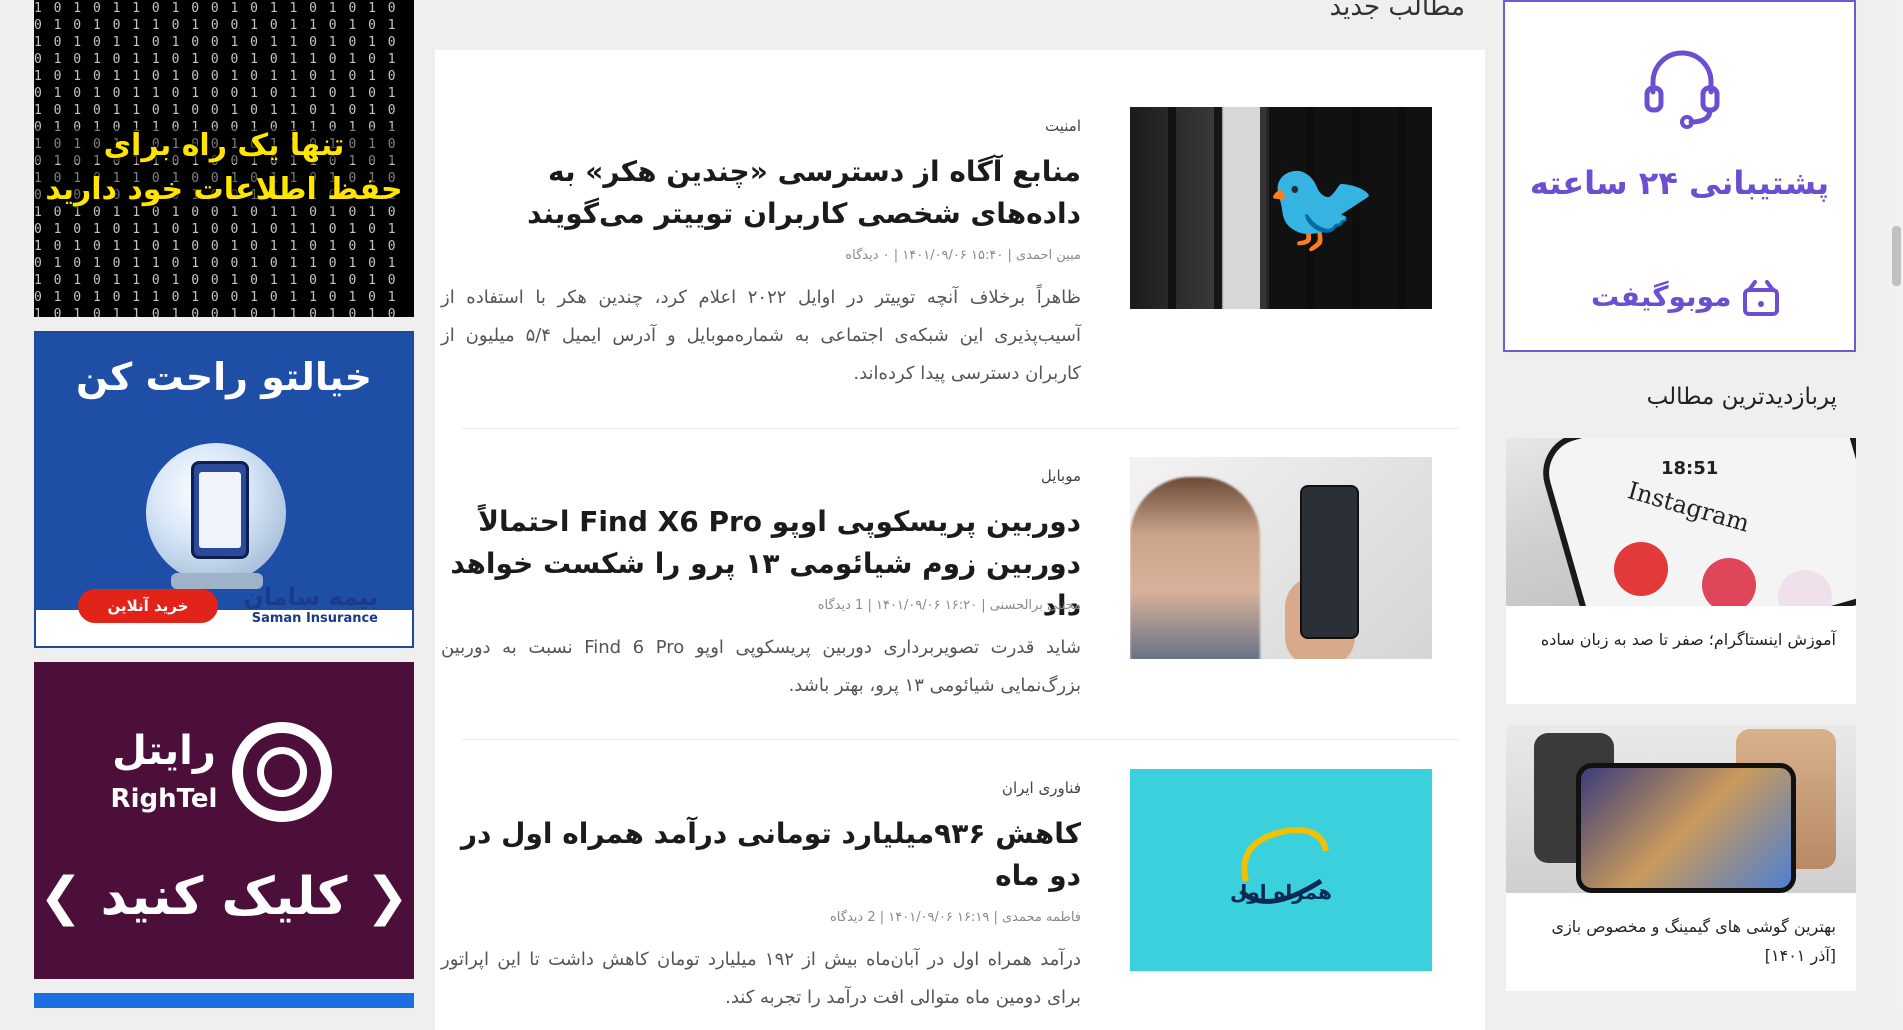  I want to click on rightel-logo-icon, so click(282, 772).